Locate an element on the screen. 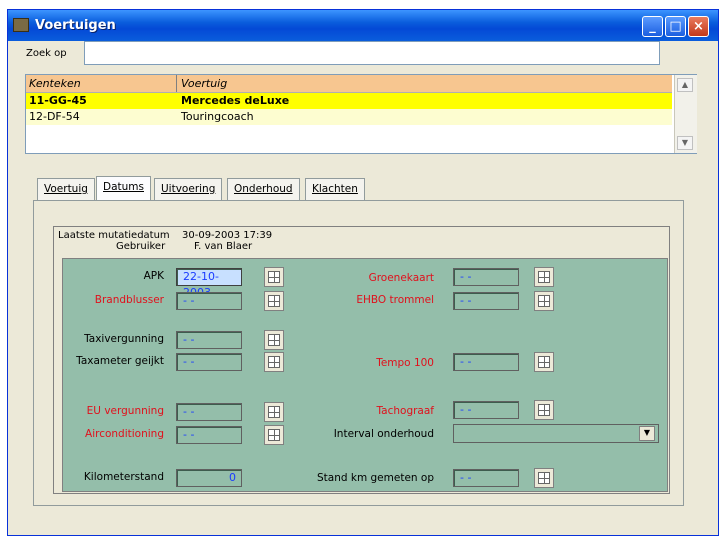 The height and width of the screenshot is (536, 719). tachograaf-calendar-button is located at coordinates (544, 410).